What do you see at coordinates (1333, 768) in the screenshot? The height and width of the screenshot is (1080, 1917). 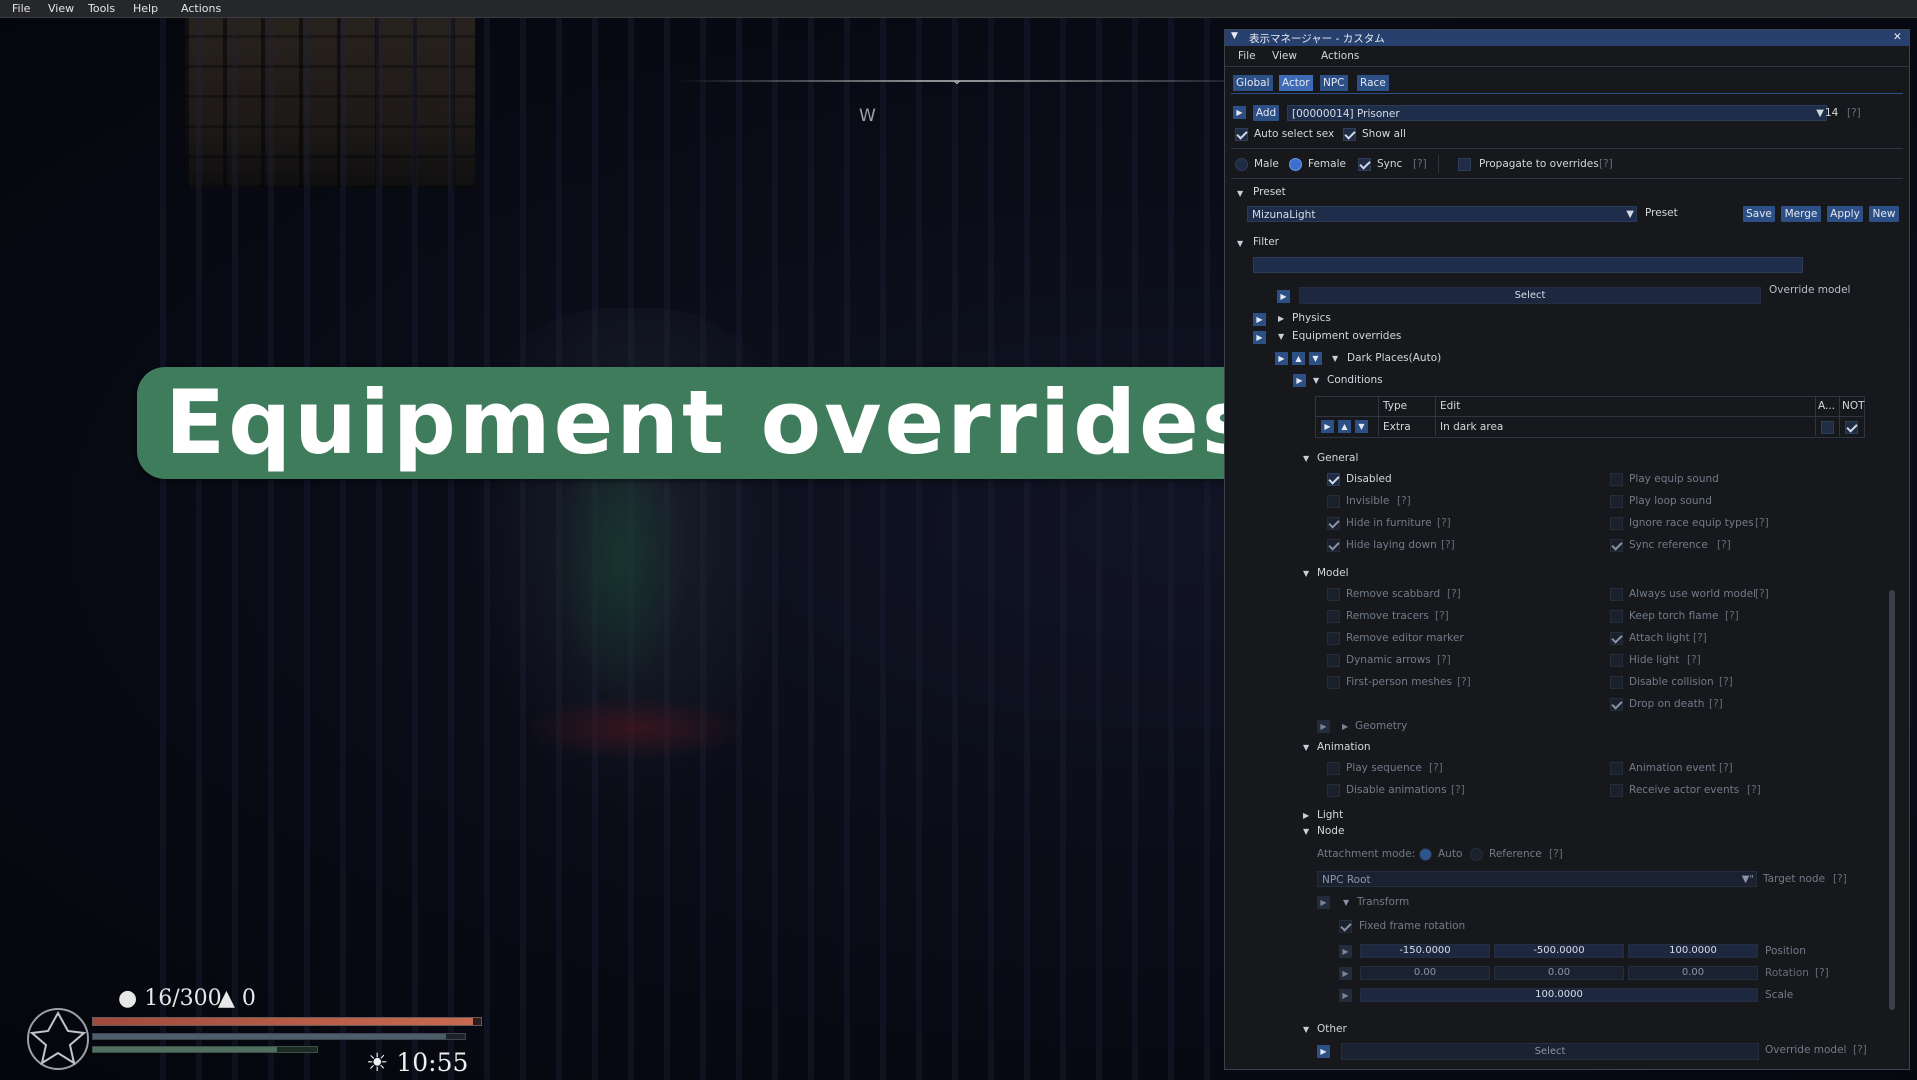 I see `play-sequence-checkbox` at bounding box center [1333, 768].